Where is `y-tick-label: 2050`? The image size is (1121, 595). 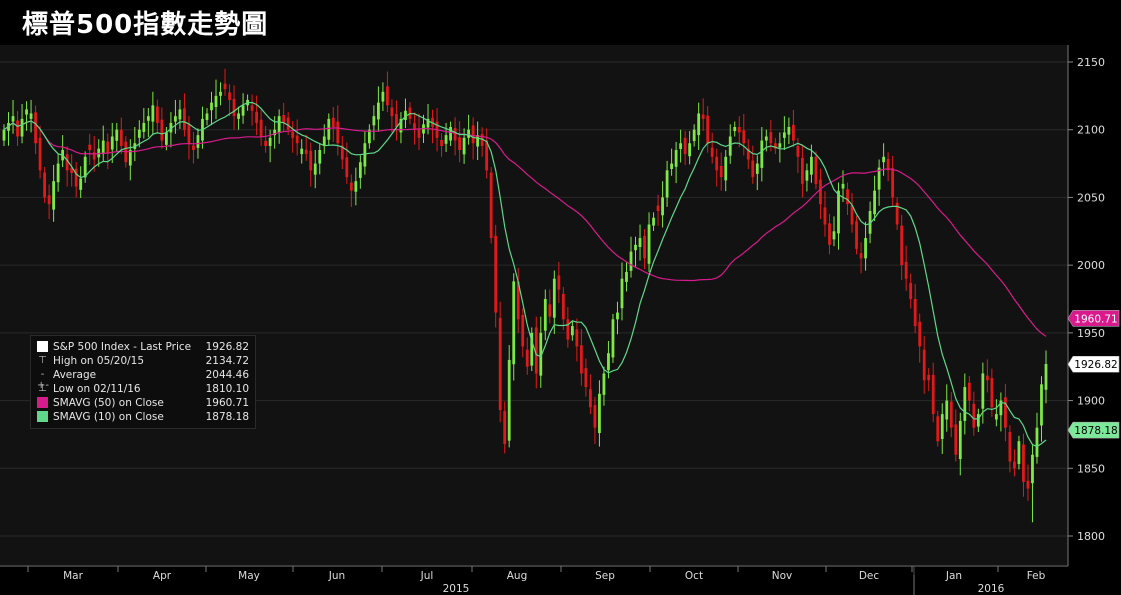 y-tick-label: 2050 is located at coordinates (1091, 197).